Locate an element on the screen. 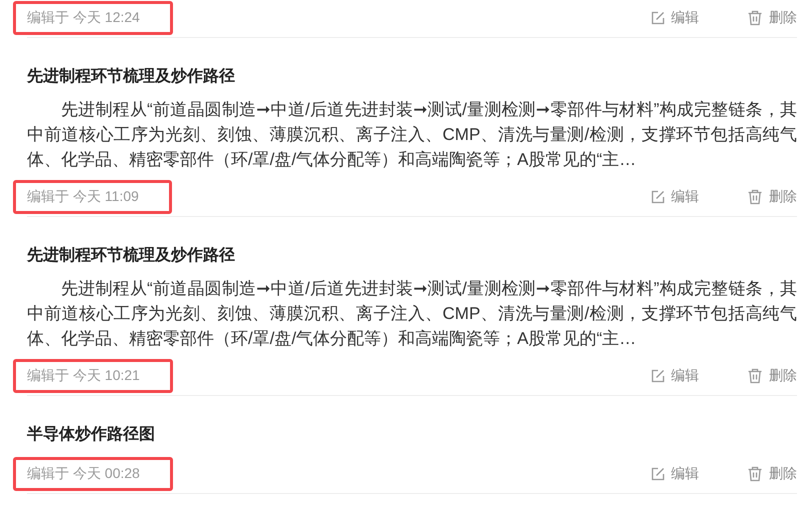  edit-time: 编辑于 今天 12:24 is located at coordinates (93, 18).